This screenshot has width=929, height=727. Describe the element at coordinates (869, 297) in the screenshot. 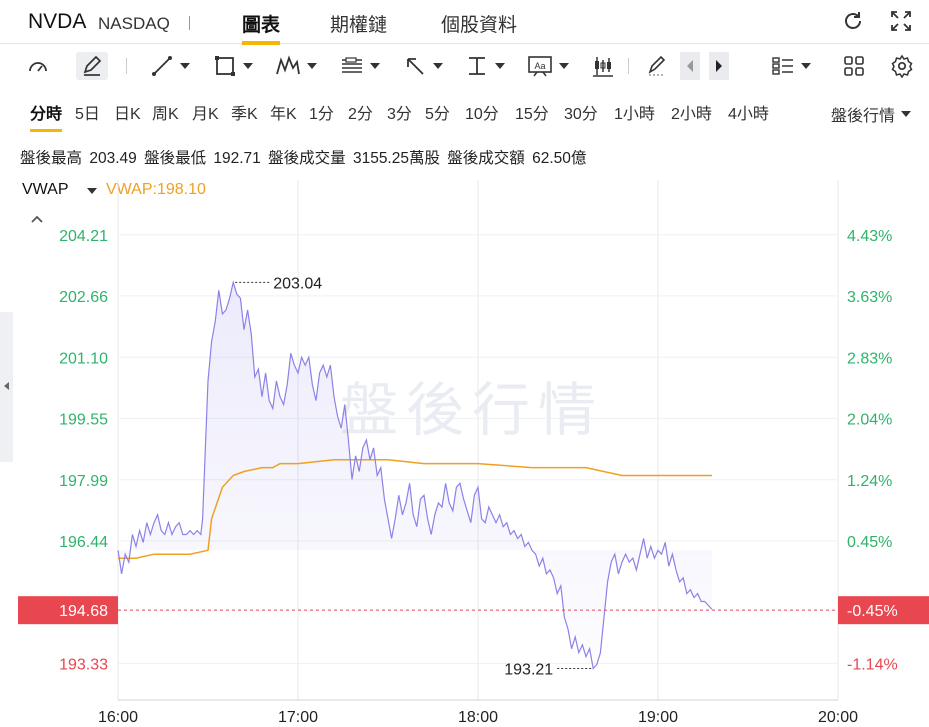

I see `y-tick-label-percent: 3.63%` at that location.